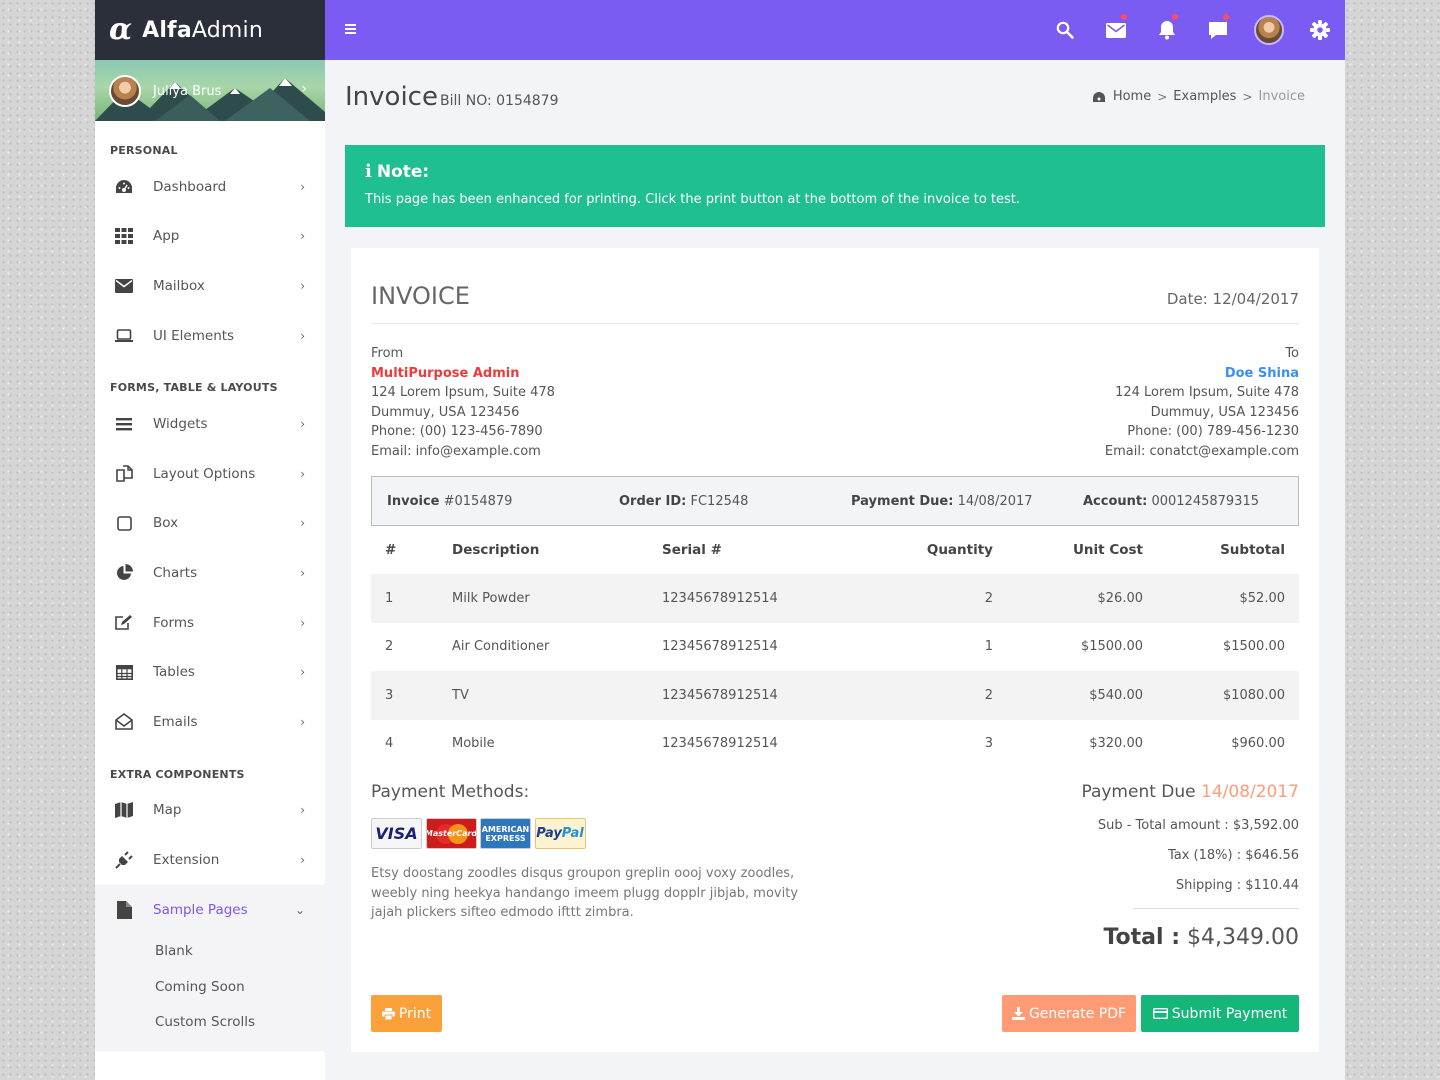 The image size is (1440, 1080). Describe the element at coordinates (210, 30) in the screenshot. I see `logo: α AlfaAdmin` at that location.